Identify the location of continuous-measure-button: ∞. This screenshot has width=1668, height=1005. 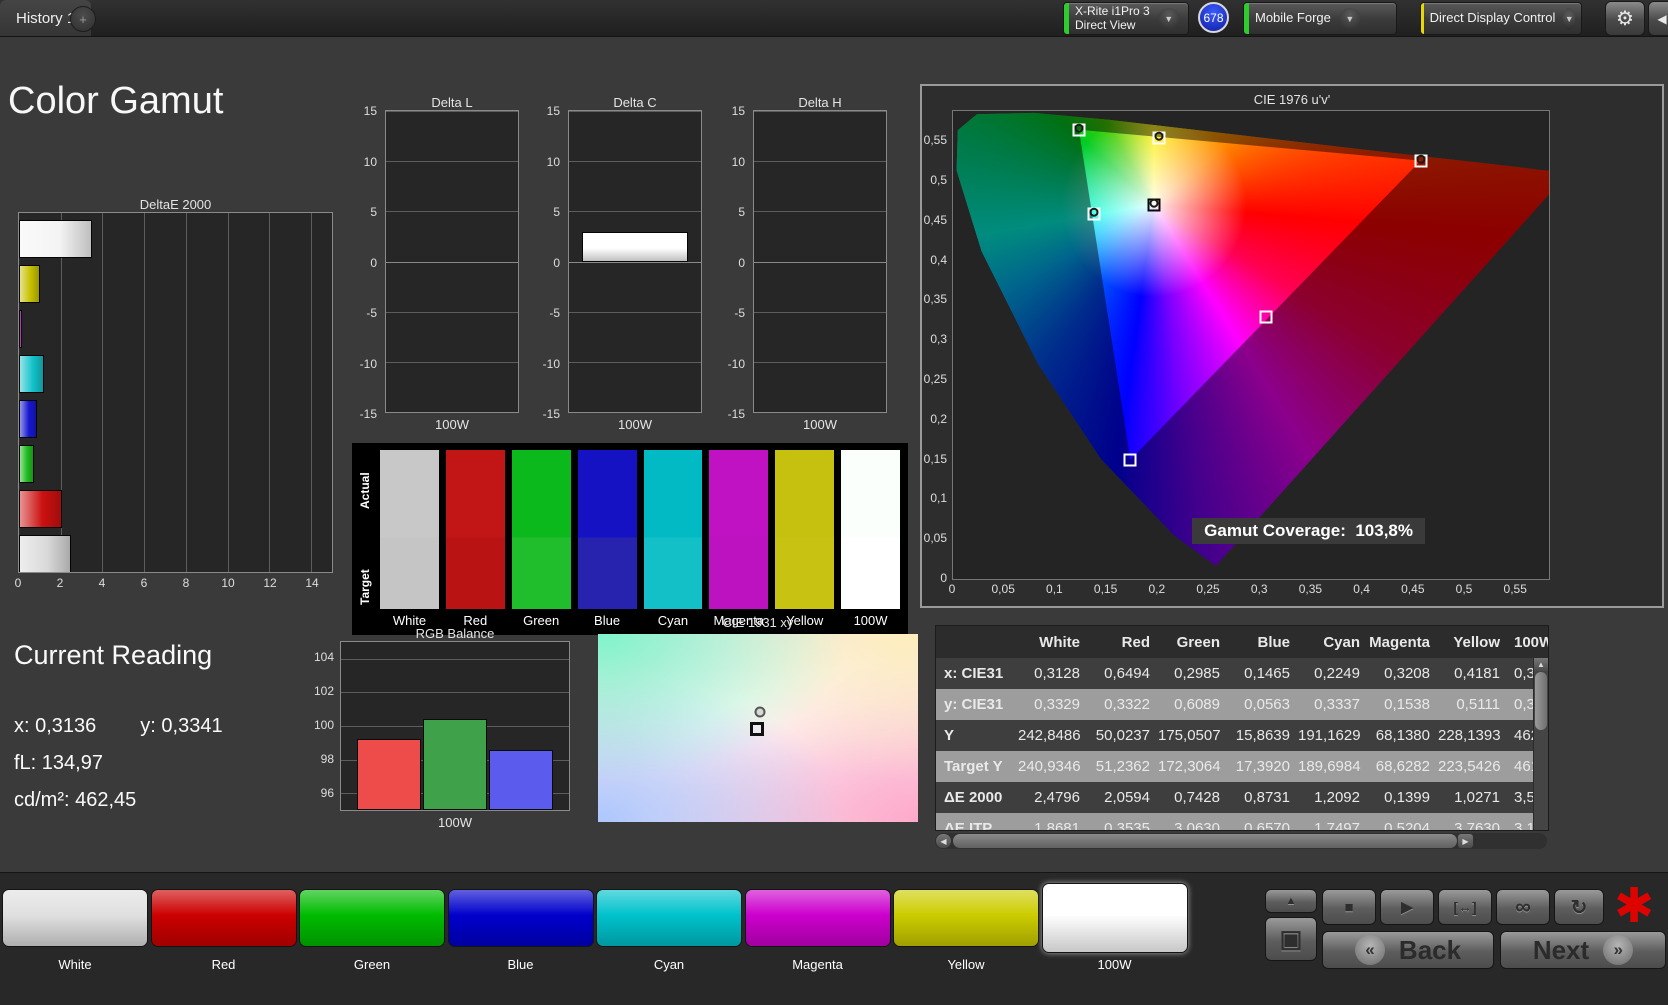
(1523, 907).